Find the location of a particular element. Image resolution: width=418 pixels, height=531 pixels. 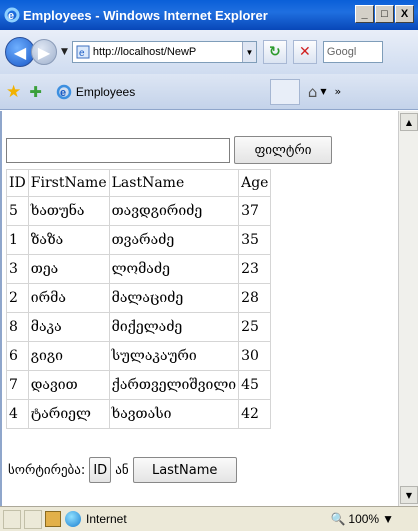

table-row: 8 მაკა მიქელაძე 25 is located at coordinates (139, 327).